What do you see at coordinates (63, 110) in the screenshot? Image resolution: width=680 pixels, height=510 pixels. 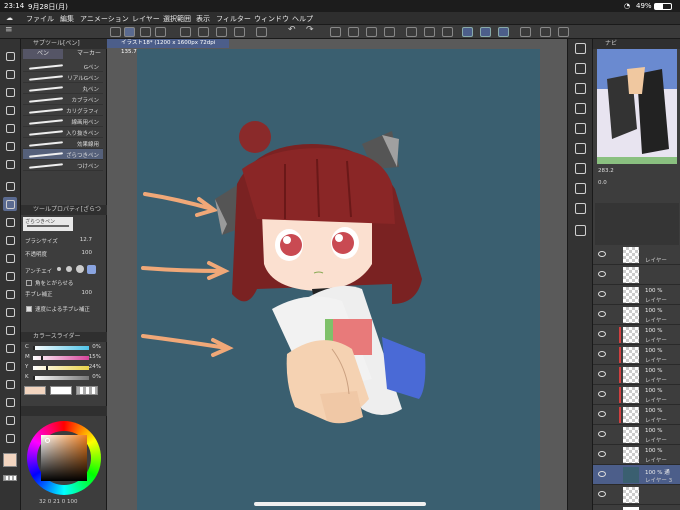 I see `brush-item: カリグラフィ` at bounding box center [63, 110].